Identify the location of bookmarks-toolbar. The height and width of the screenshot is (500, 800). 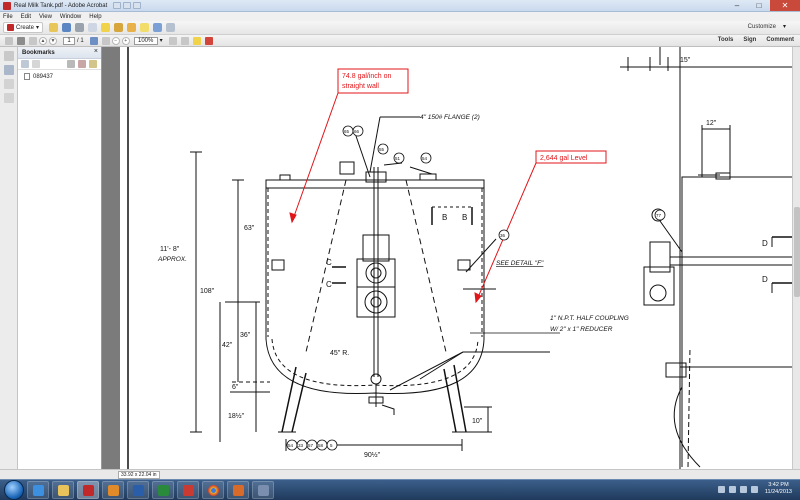
(59, 64).